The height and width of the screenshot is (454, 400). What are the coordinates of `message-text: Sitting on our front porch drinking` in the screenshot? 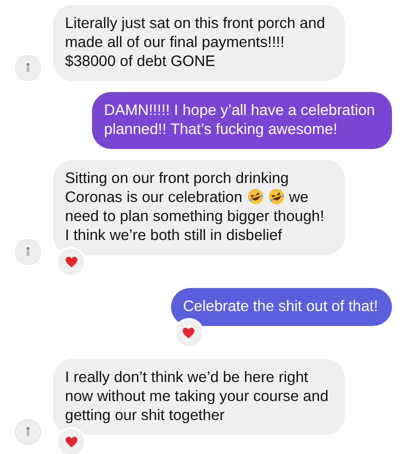 It's located at (177, 178).